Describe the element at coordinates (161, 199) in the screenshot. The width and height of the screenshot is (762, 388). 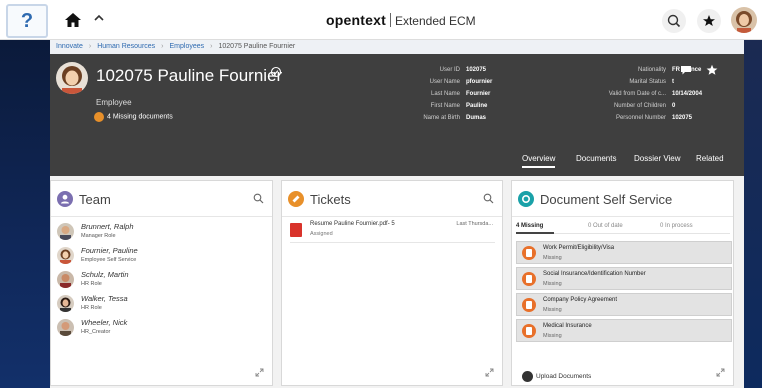
I see `team-widget-header: Team` at that location.